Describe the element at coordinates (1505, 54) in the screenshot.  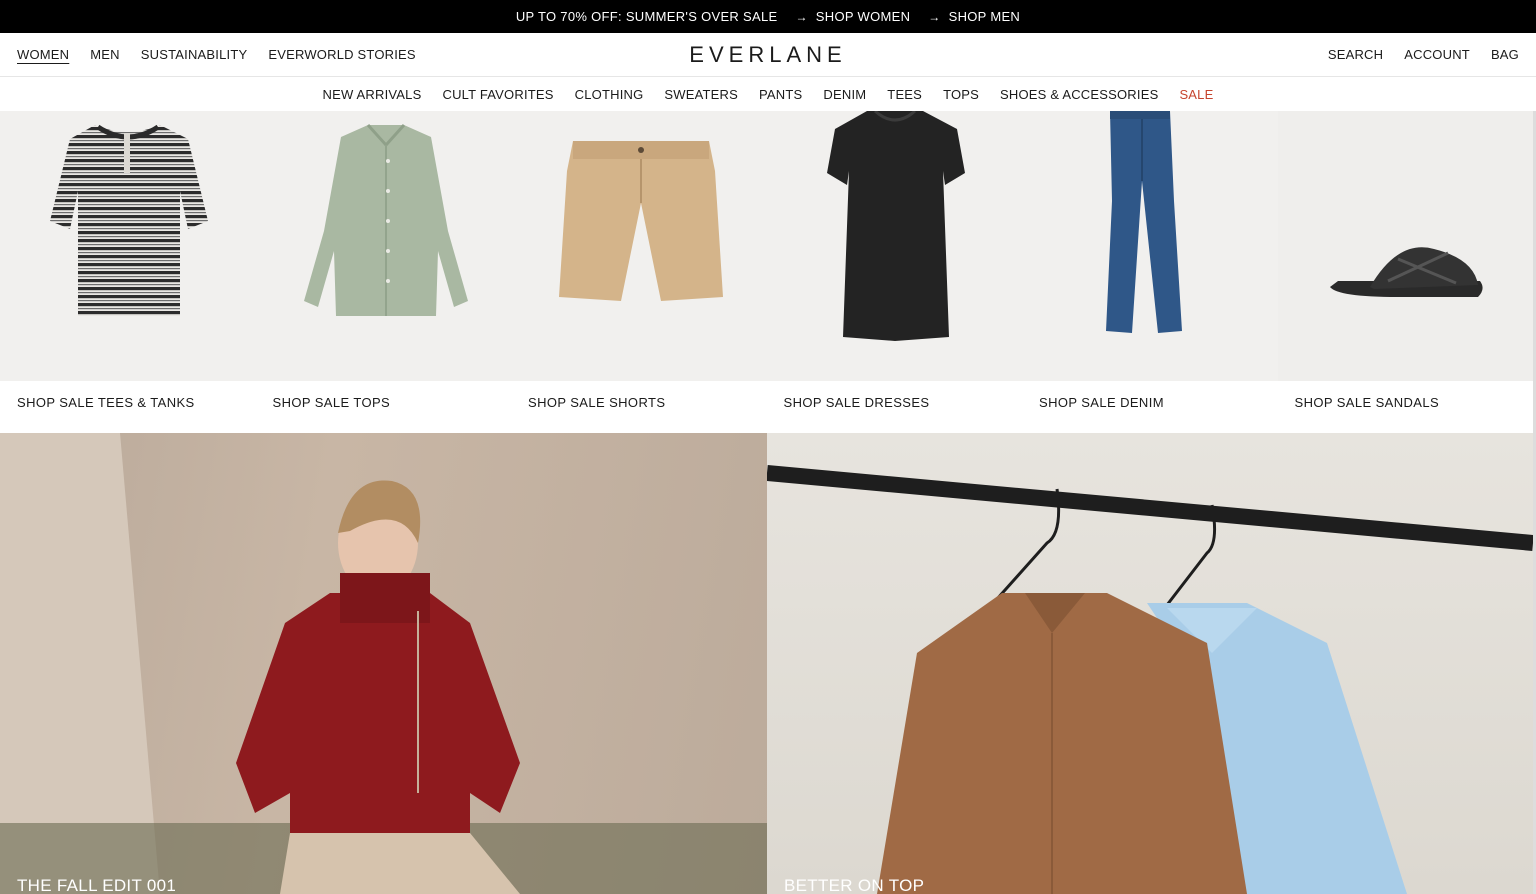
I see `bag-link: BAG` at that location.